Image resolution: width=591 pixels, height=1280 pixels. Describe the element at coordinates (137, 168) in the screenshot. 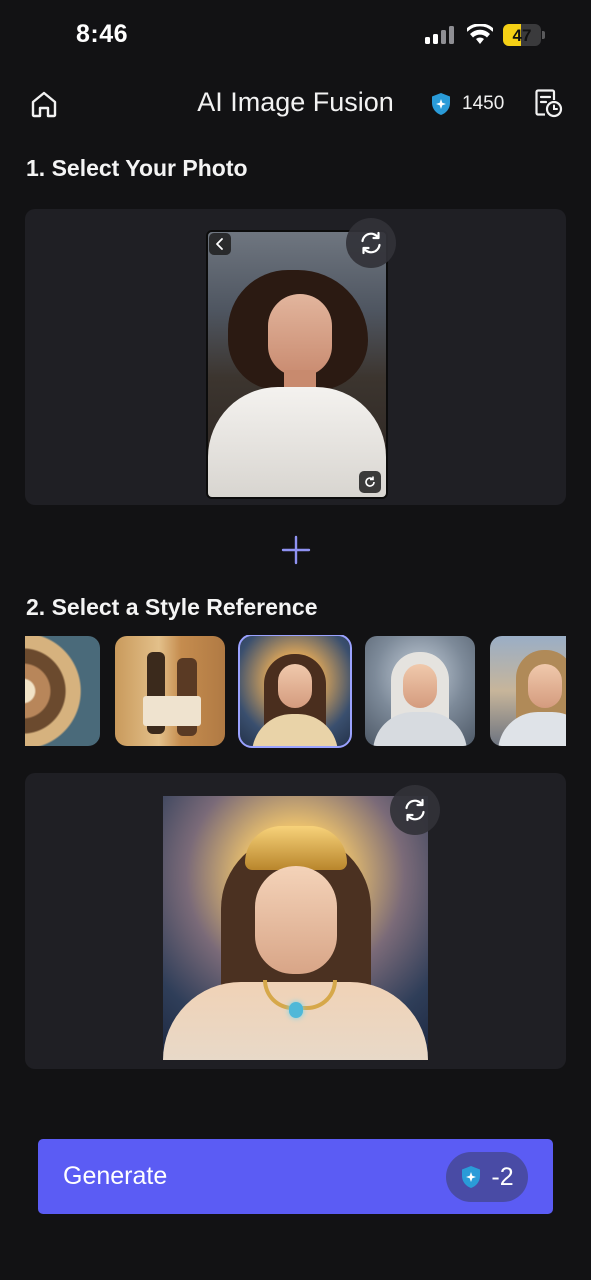

I see `section-title-photo: 1. Select Your Photo` at that location.